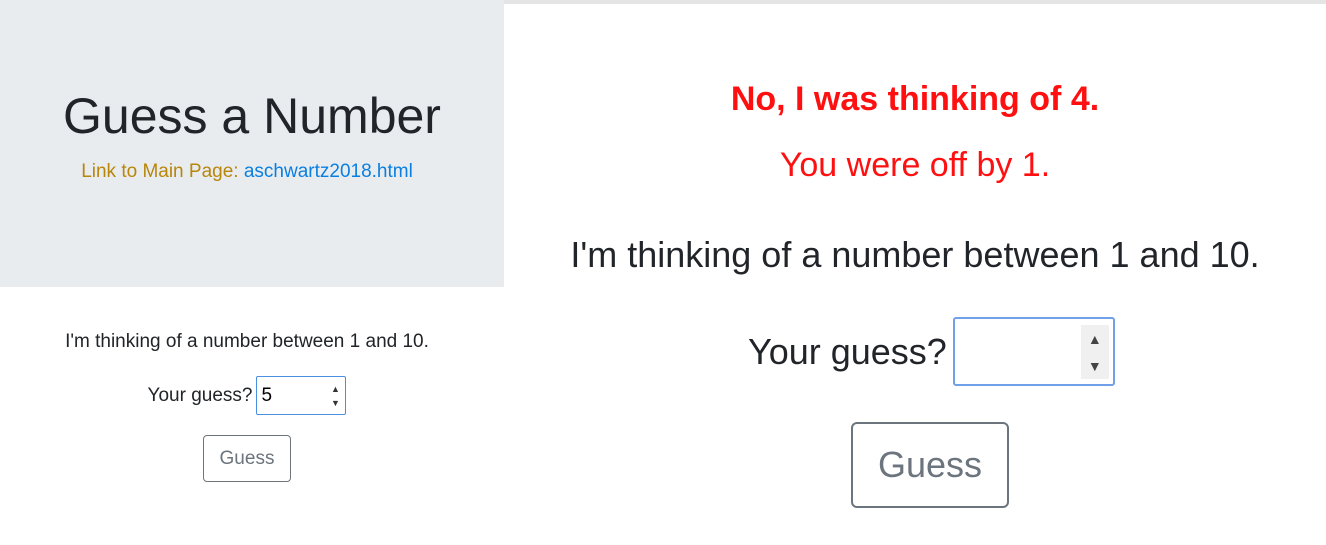  What do you see at coordinates (301, 395) in the screenshot?
I see `guess-number-input: 5 ▲ ▼` at bounding box center [301, 395].